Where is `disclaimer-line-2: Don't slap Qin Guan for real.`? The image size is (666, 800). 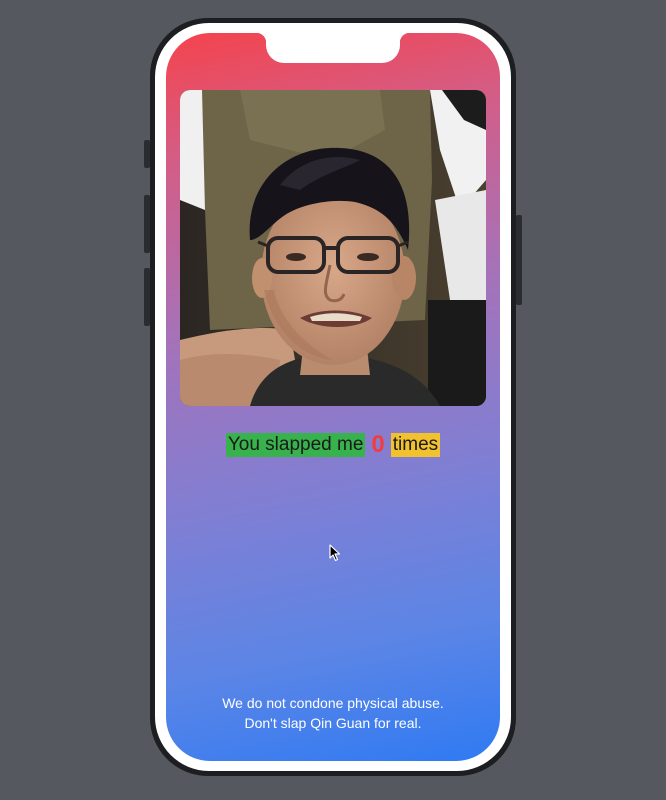 disclaimer-line-2: Don't slap Qin Guan for real. is located at coordinates (333, 723).